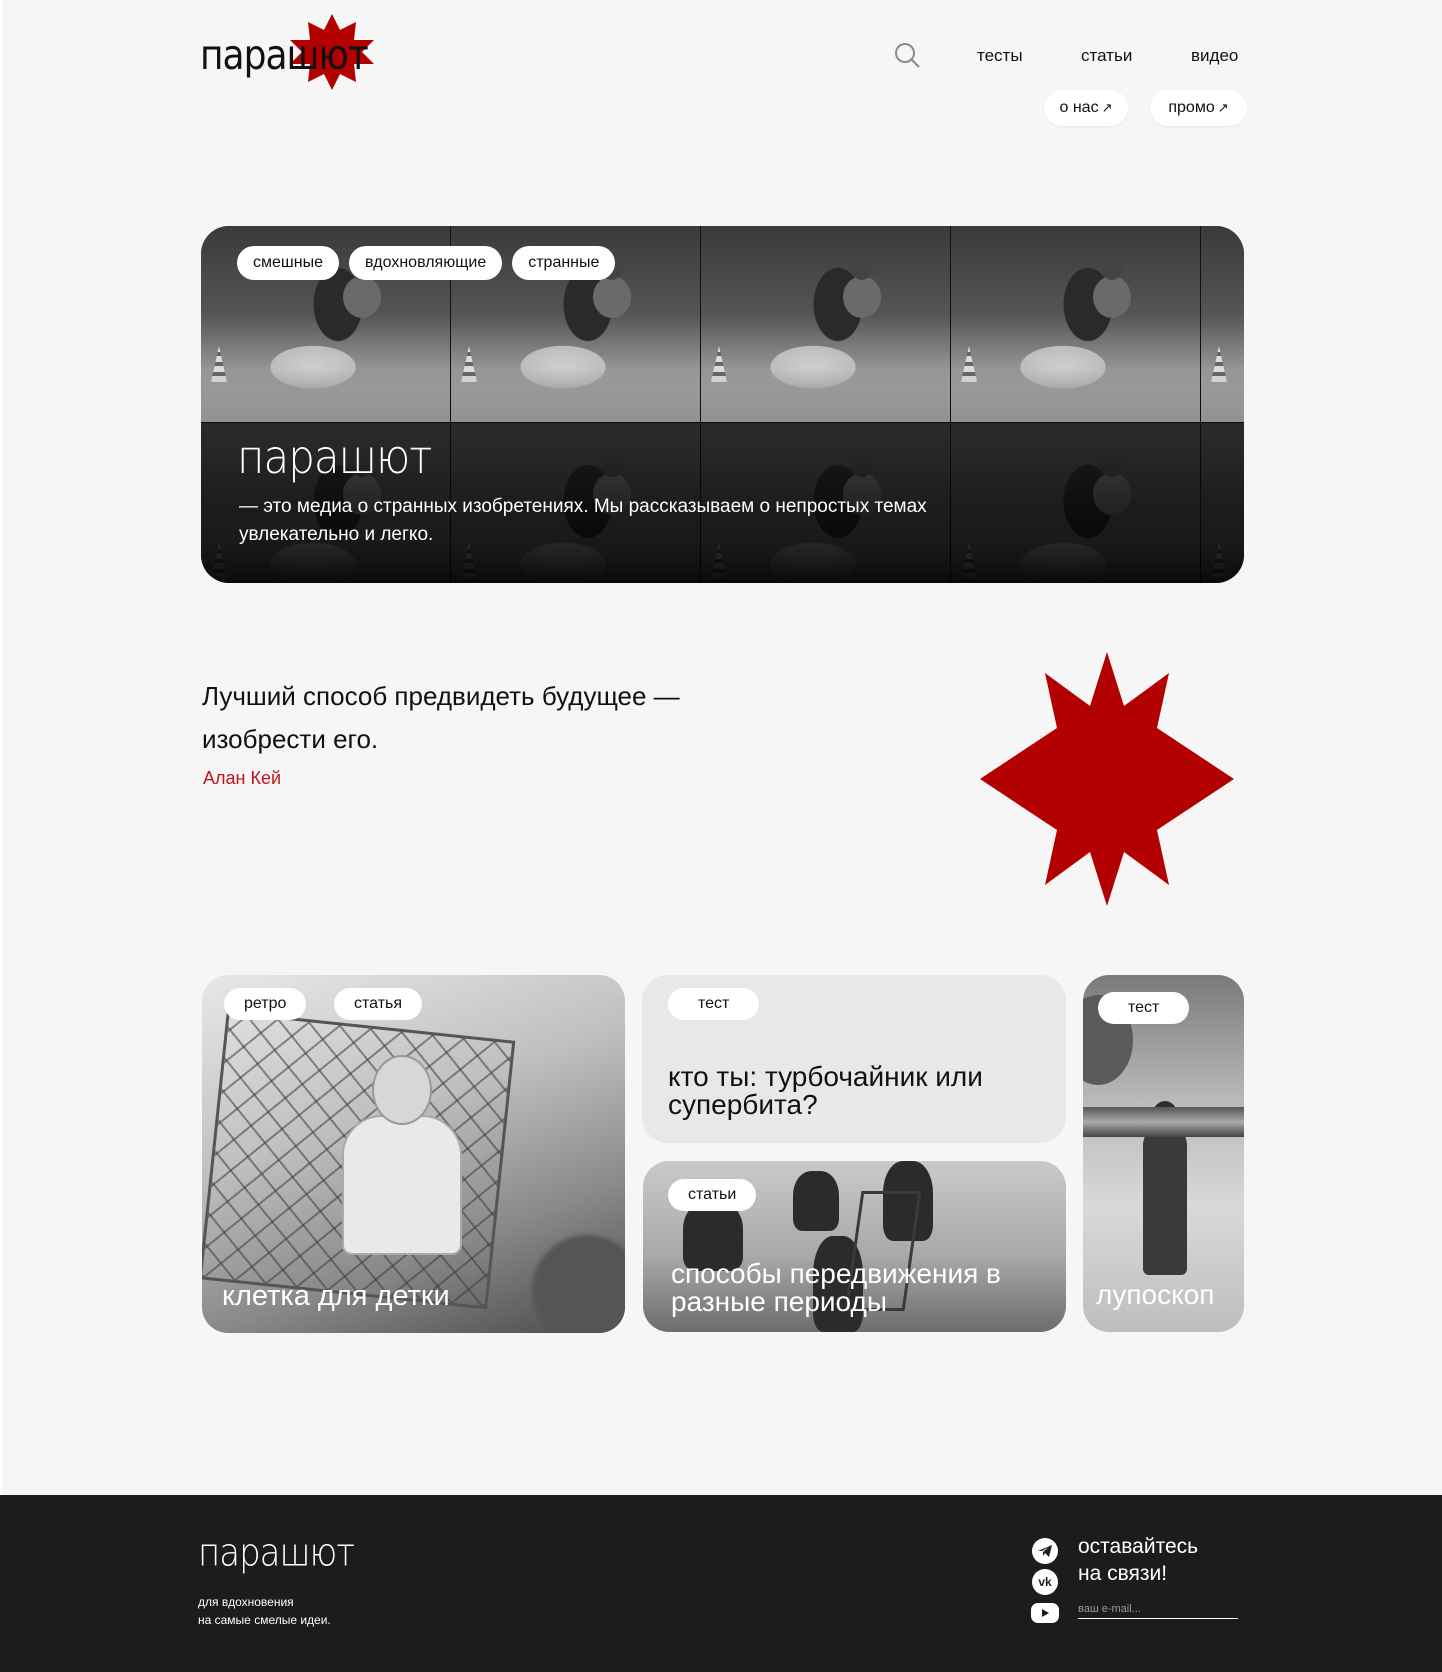 This screenshot has height=1672, width=1442. Describe the element at coordinates (1138, 1560) in the screenshot. I see `footer-cta: оставайтесь на связи!` at that location.